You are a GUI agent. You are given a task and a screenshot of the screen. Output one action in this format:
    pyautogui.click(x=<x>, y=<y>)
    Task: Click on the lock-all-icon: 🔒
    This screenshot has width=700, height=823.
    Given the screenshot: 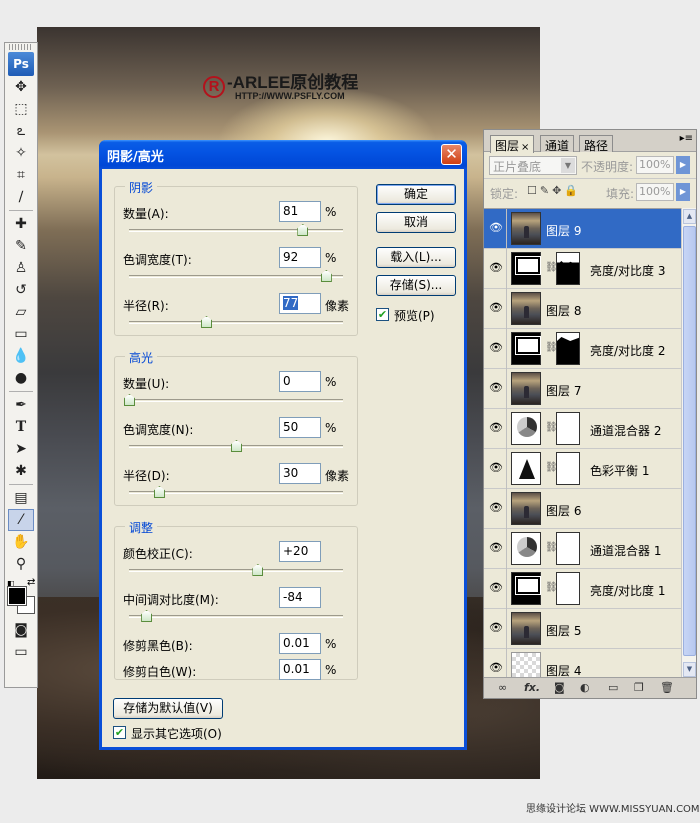 What is the action you would take?
    pyautogui.click(x=572, y=190)
    